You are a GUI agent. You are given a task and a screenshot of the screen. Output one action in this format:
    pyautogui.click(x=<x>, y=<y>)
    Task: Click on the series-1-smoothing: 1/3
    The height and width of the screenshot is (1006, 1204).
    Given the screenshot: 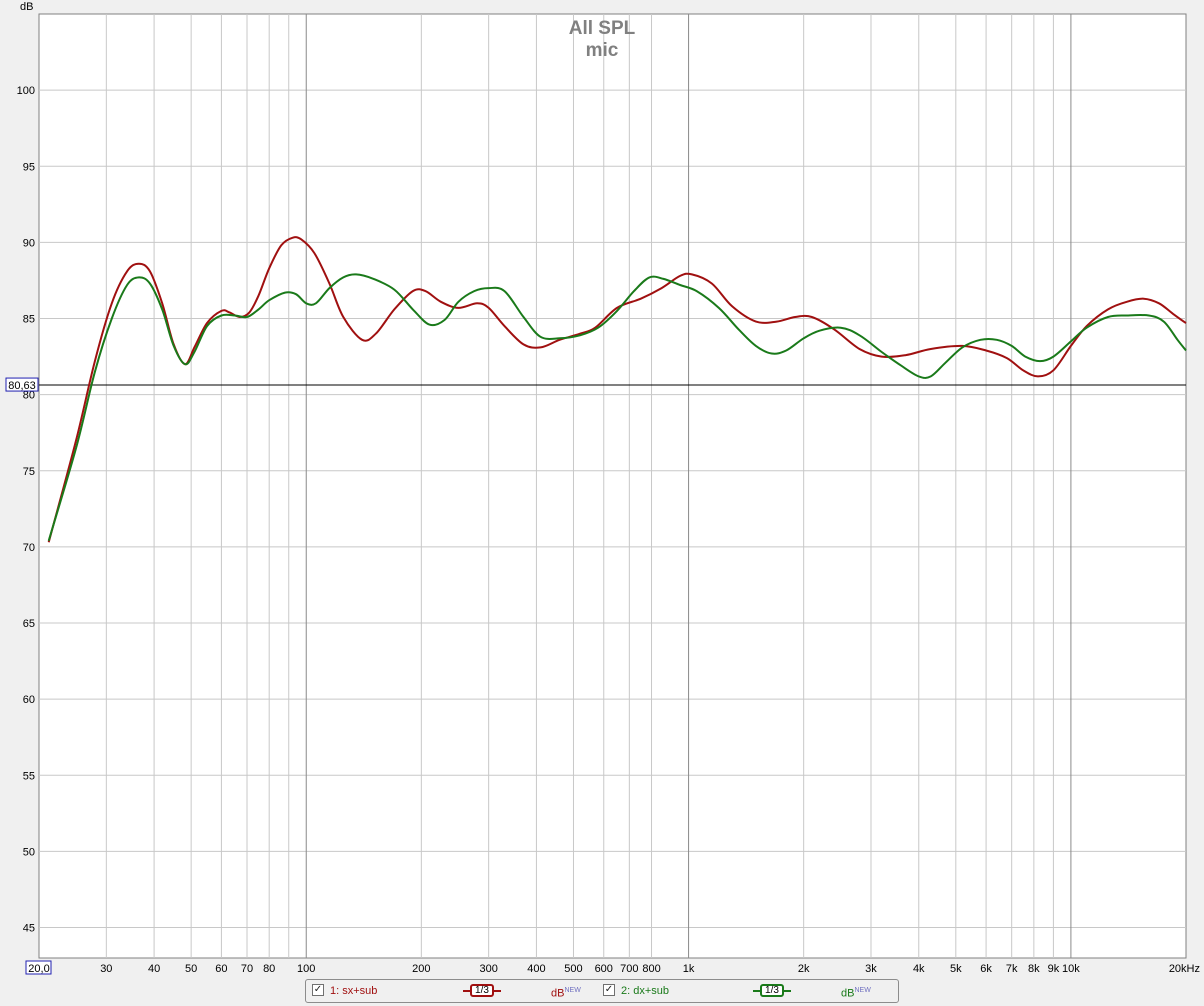 What is the action you would take?
    pyautogui.click(x=482, y=990)
    